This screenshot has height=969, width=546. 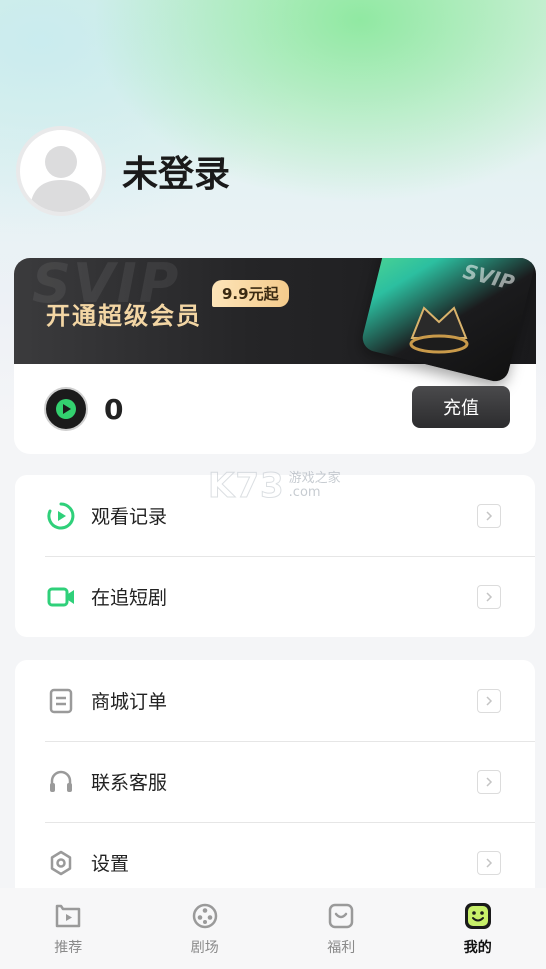 I want to click on menu-label: 设置, so click(x=110, y=864).